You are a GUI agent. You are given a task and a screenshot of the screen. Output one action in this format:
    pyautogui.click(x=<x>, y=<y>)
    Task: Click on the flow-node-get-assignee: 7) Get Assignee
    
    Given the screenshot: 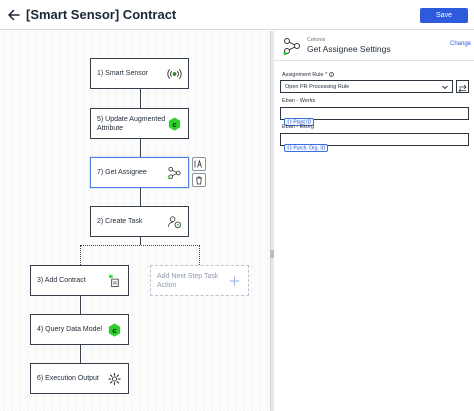 What is the action you would take?
    pyautogui.click(x=139, y=172)
    